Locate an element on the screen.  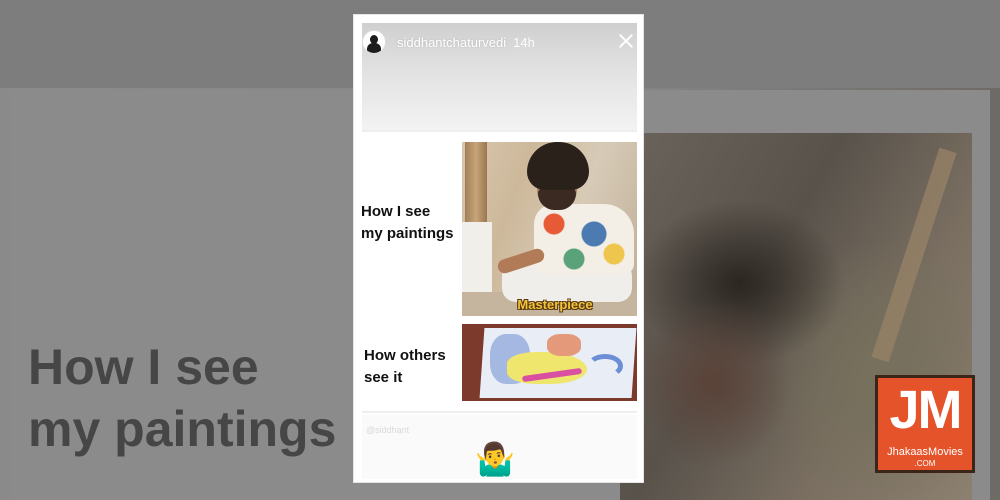
meme-label-bottom: How others see it is located at coordinates (405, 366).